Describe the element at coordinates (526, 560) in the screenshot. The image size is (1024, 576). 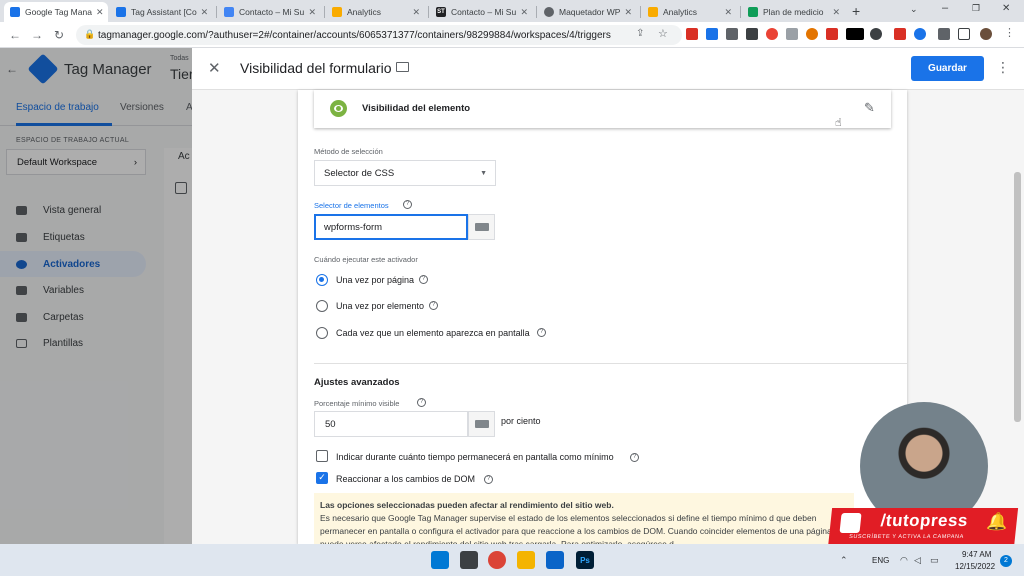
I see `file-explorer-icon` at that location.